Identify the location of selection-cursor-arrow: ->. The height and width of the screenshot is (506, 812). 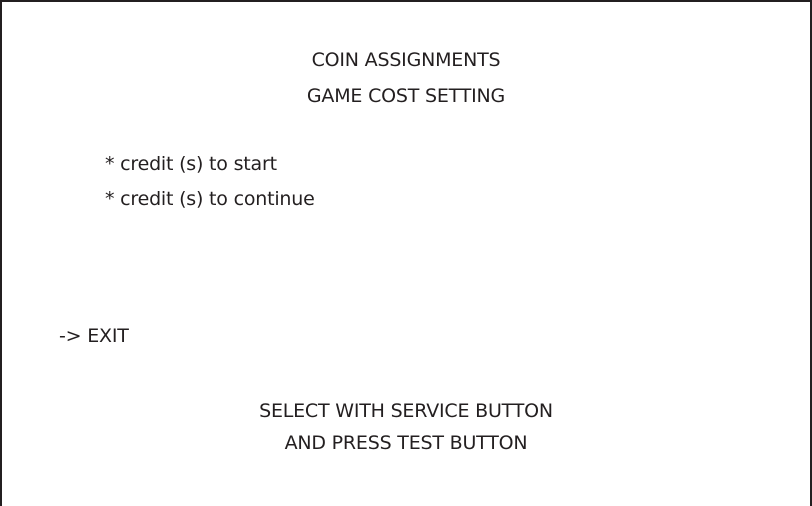
(70, 336).